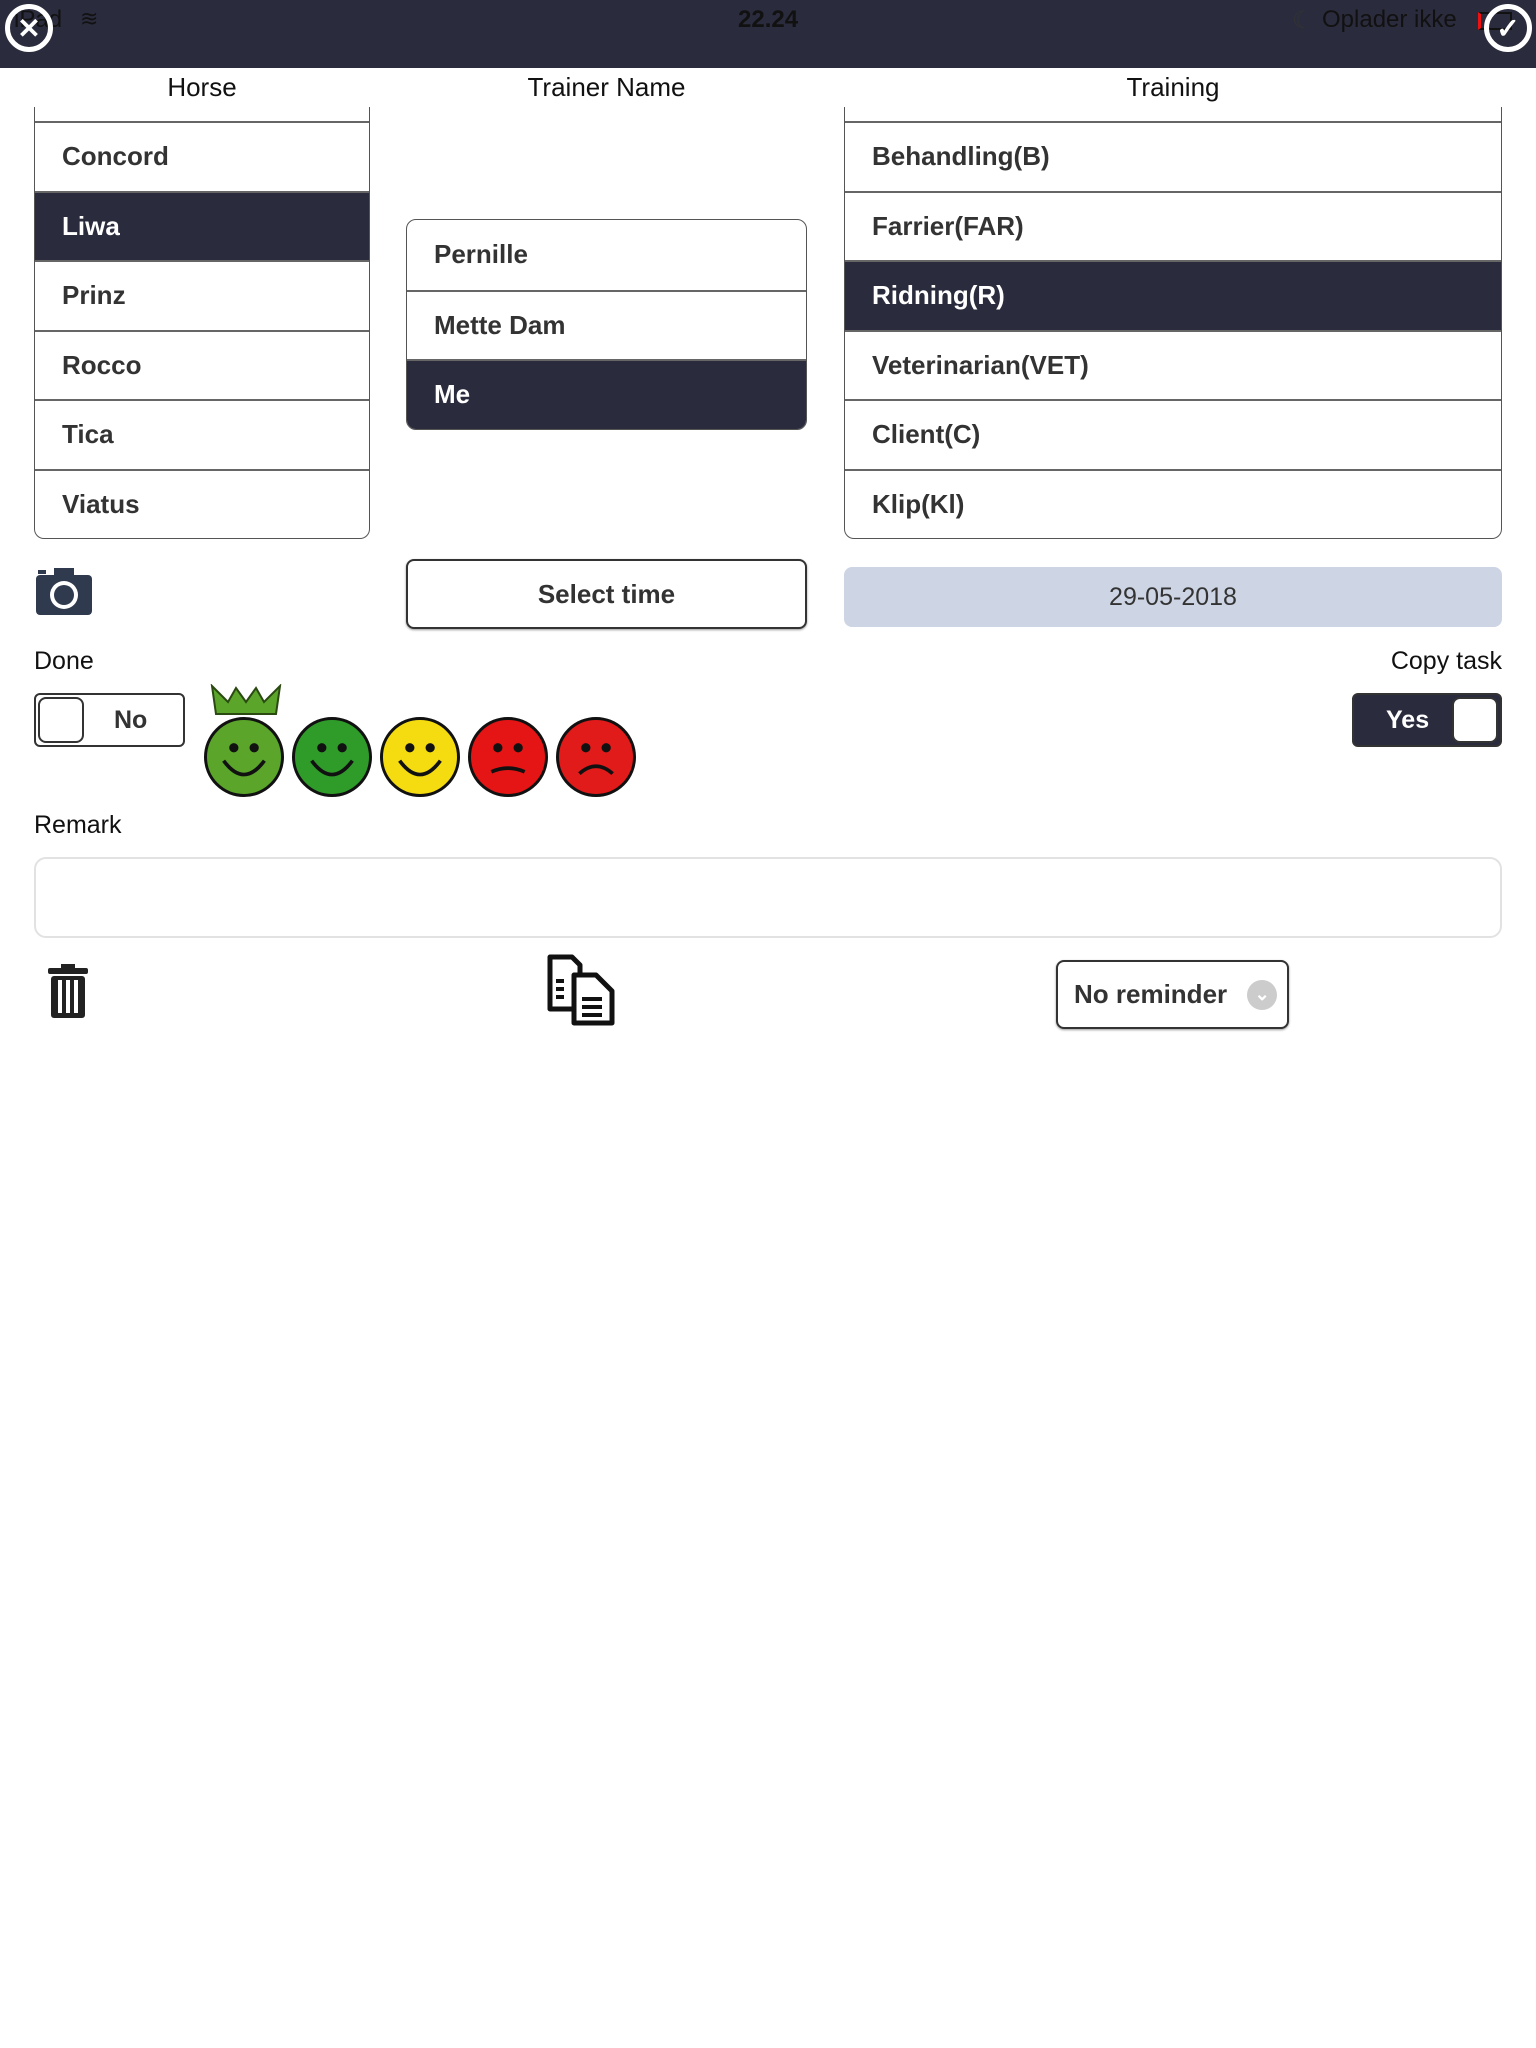  Describe the element at coordinates (89, 18) in the screenshot. I see `wifi-icon: ≋` at that location.